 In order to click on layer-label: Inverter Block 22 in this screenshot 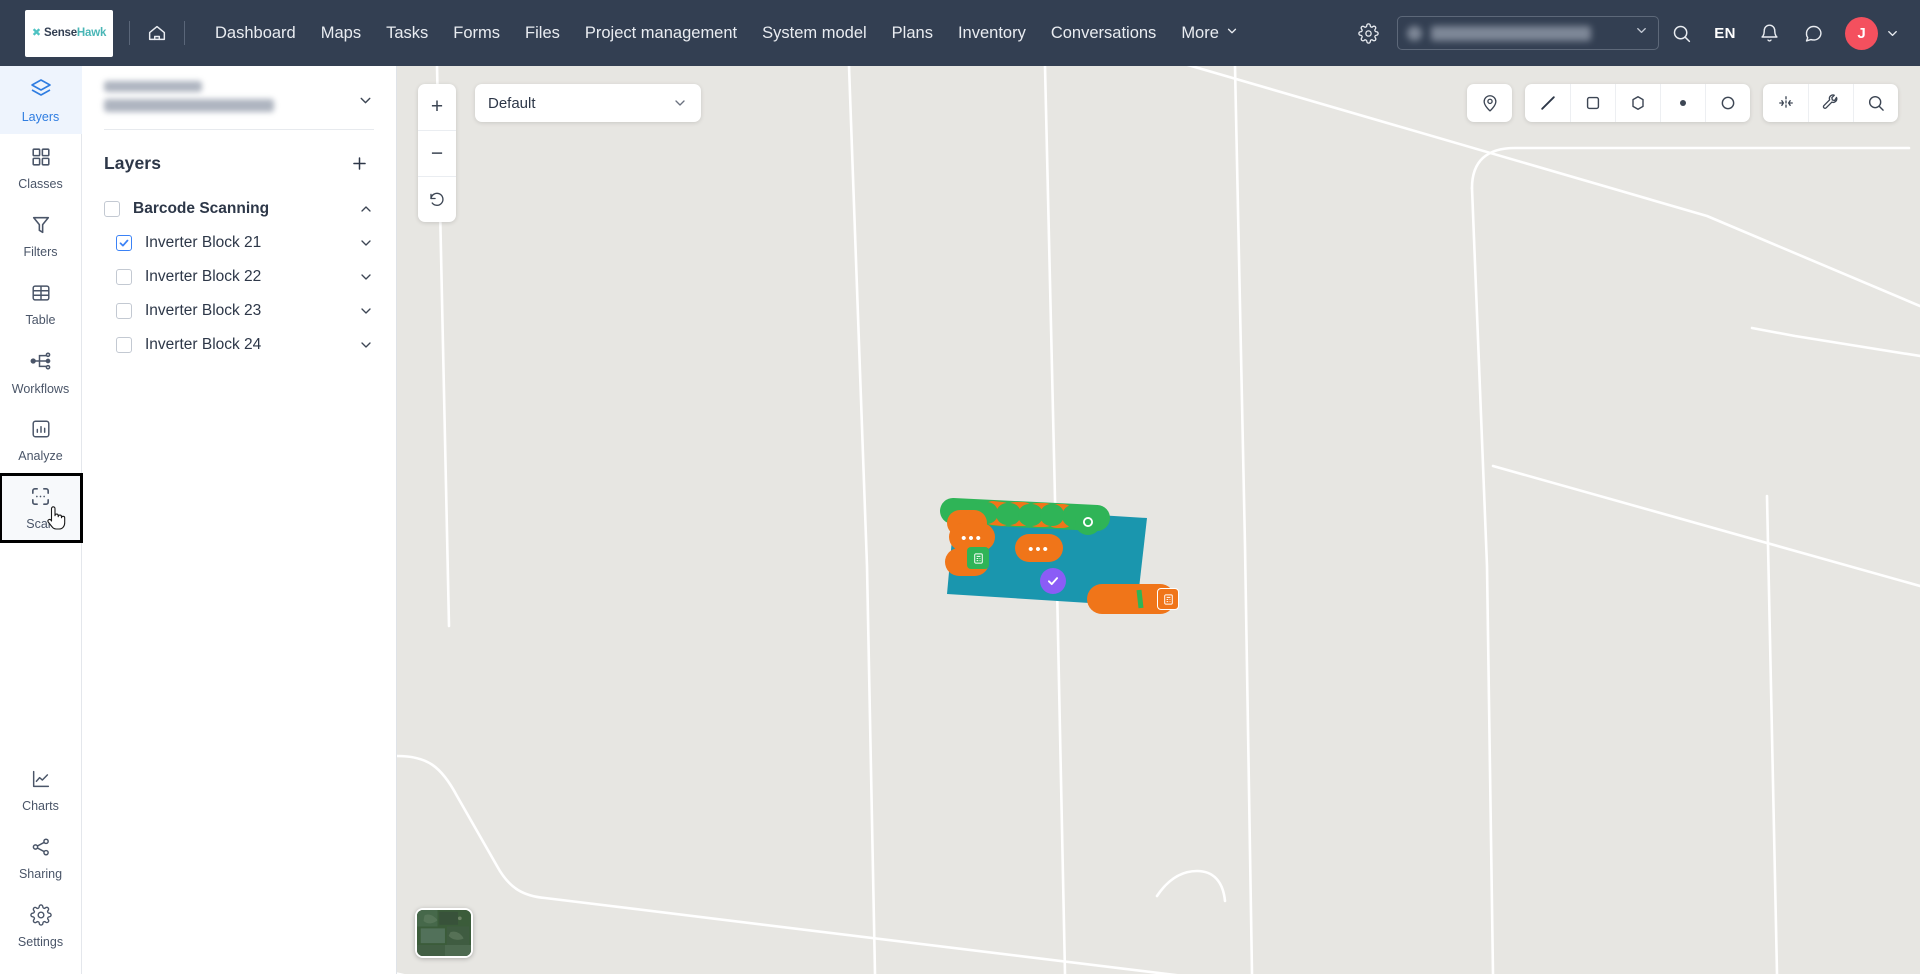, I will do `click(203, 276)`.